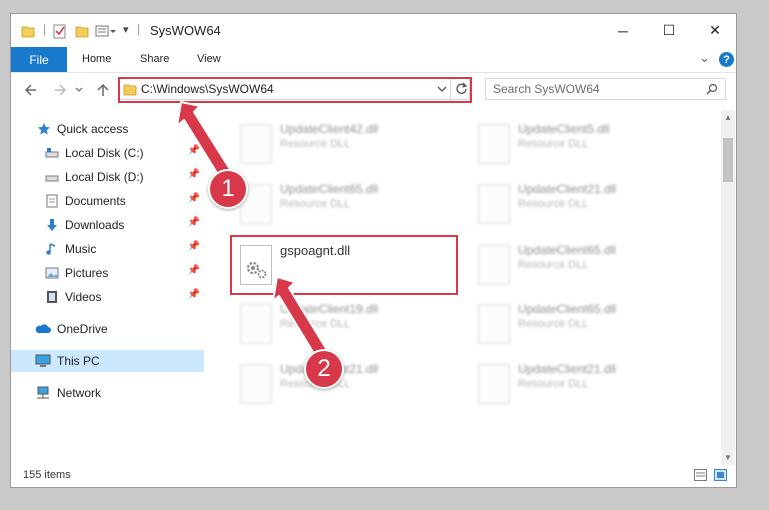 The height and width of the screenshot is (510, 769). What do you see at coordinates (228, 189) in the screenshot?
I see `step-1-badge: 1` at bounding box center [228, 189].